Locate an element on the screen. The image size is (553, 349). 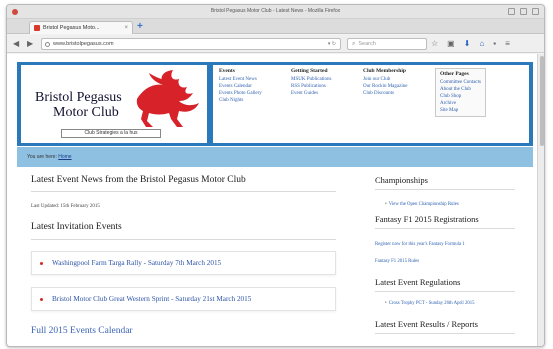
menu-heading: Getting Started is located at coordinates (309, 71).